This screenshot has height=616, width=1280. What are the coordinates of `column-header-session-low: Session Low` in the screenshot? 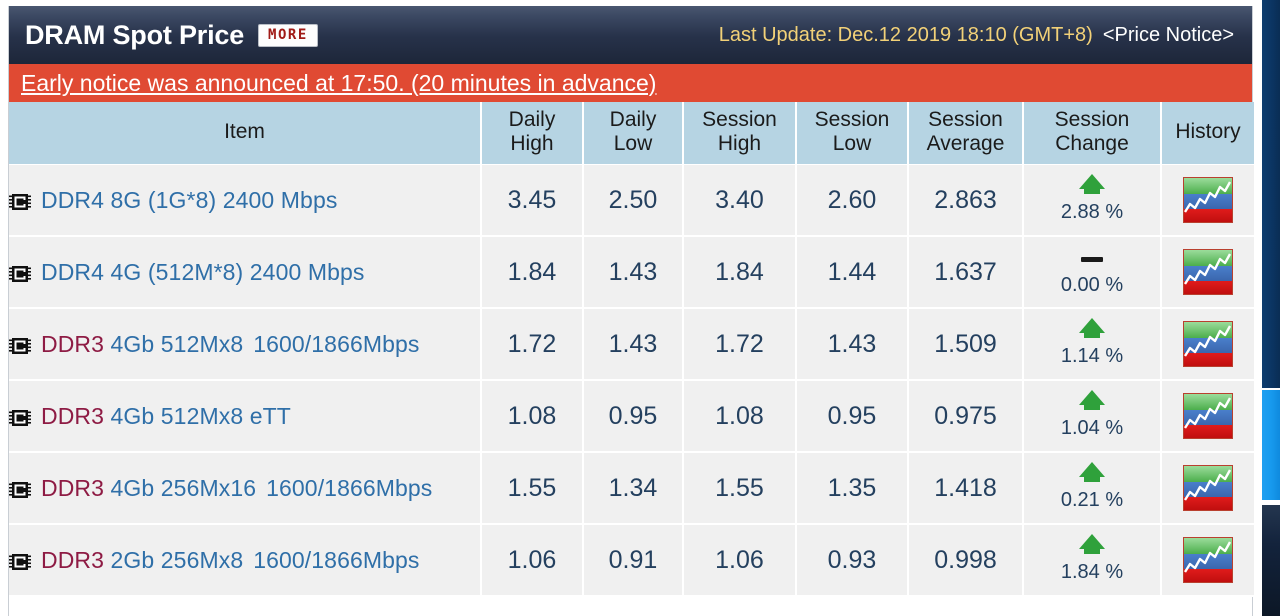 It's located at (852, 133).